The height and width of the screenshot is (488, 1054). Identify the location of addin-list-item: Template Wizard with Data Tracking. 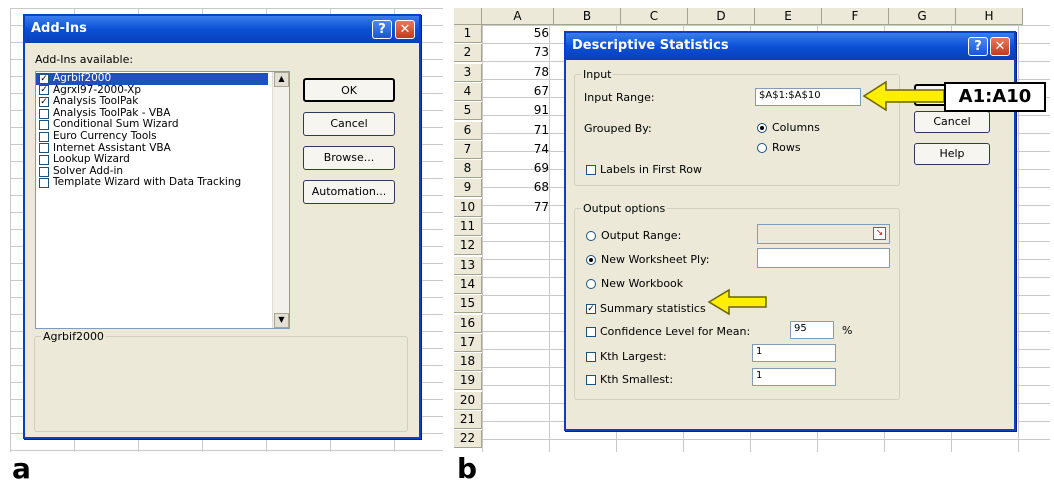
(162, 183).